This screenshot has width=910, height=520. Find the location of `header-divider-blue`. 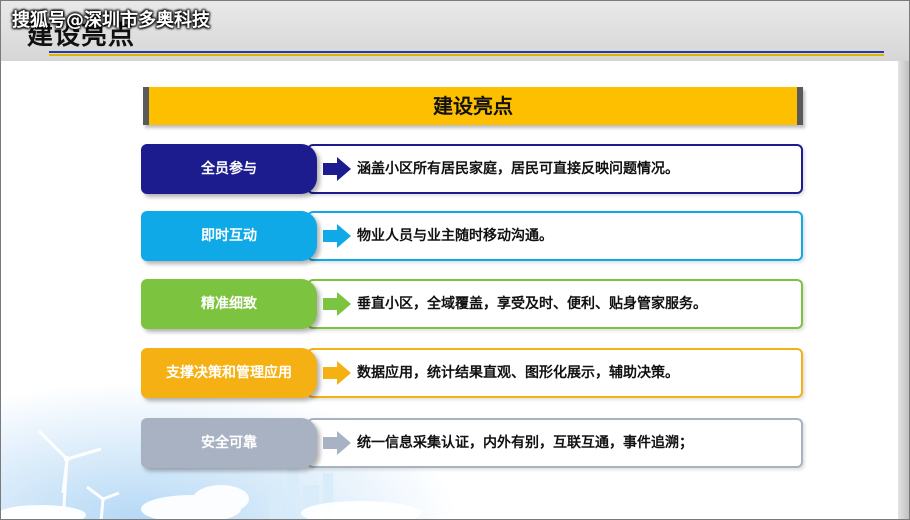

header-divider-blue is located at coordinates (466, 52).